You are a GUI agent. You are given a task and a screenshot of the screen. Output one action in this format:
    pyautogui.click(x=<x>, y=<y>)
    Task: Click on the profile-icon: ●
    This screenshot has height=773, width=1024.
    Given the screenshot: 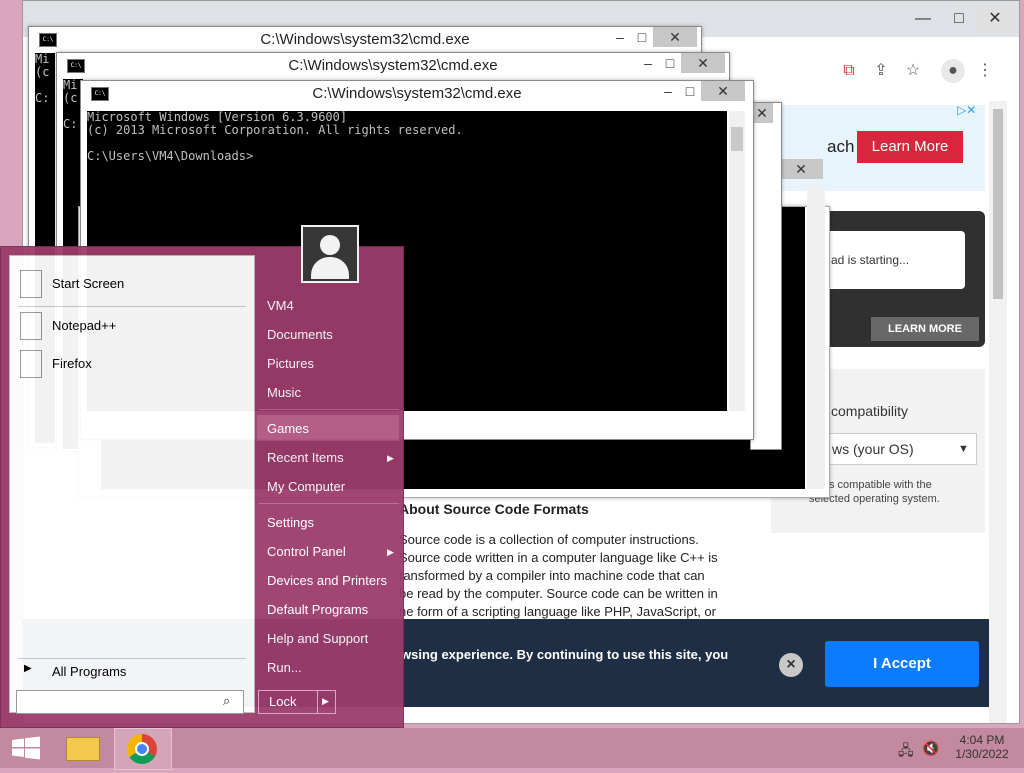 What is the action you would take?
    pyautogui.click(x=953, y=71)
    